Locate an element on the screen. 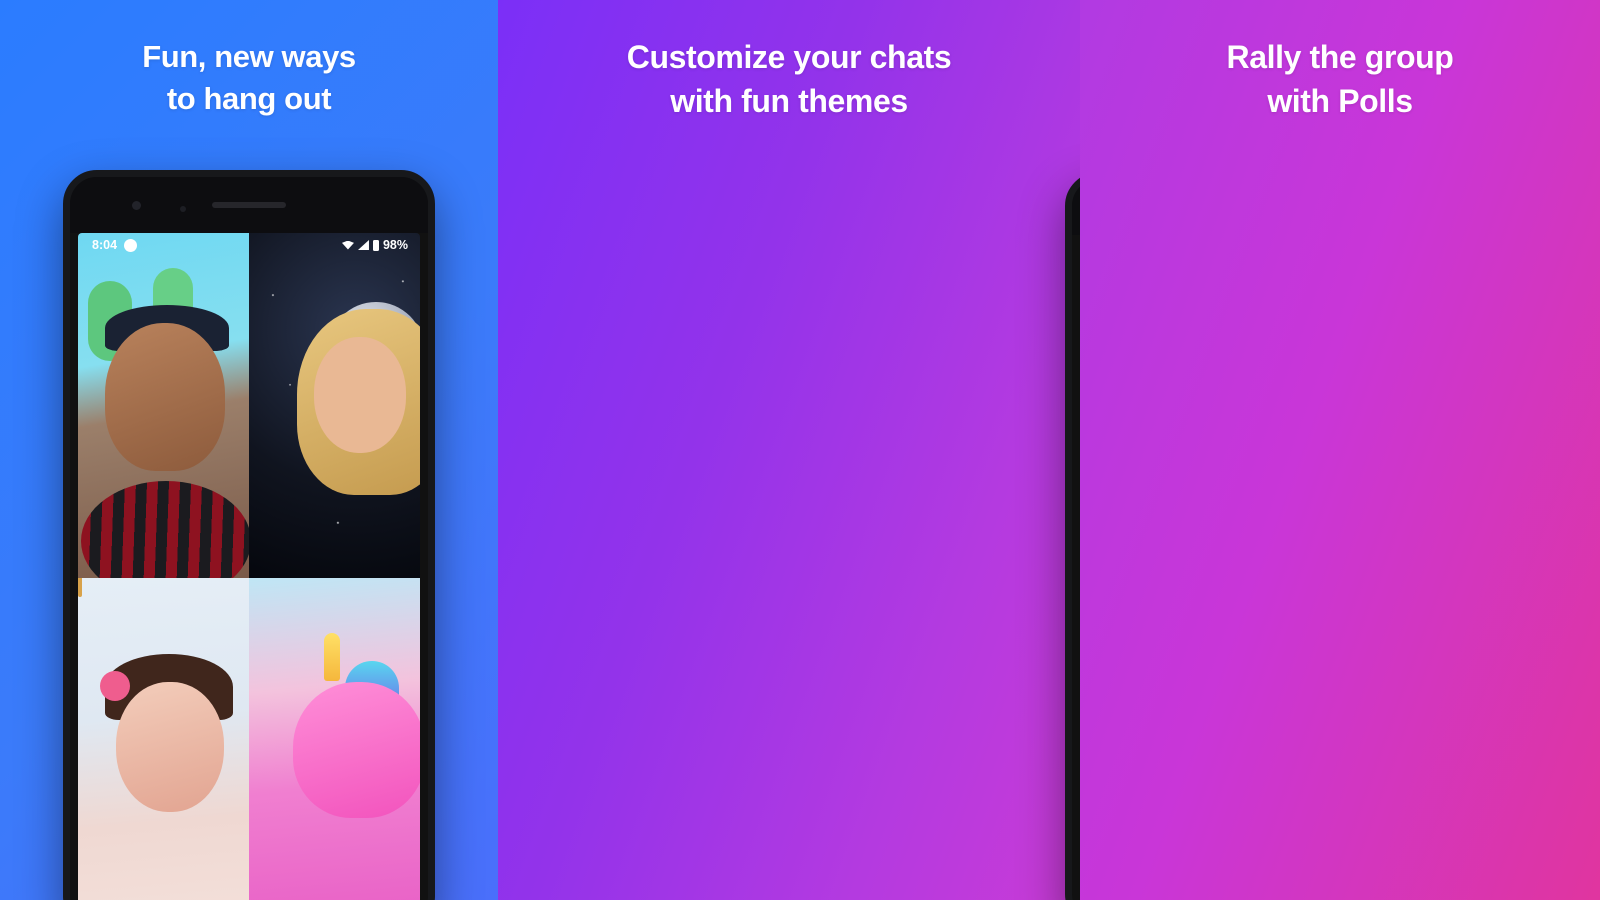  front-camera-icon is located at coordinates (136, 205).